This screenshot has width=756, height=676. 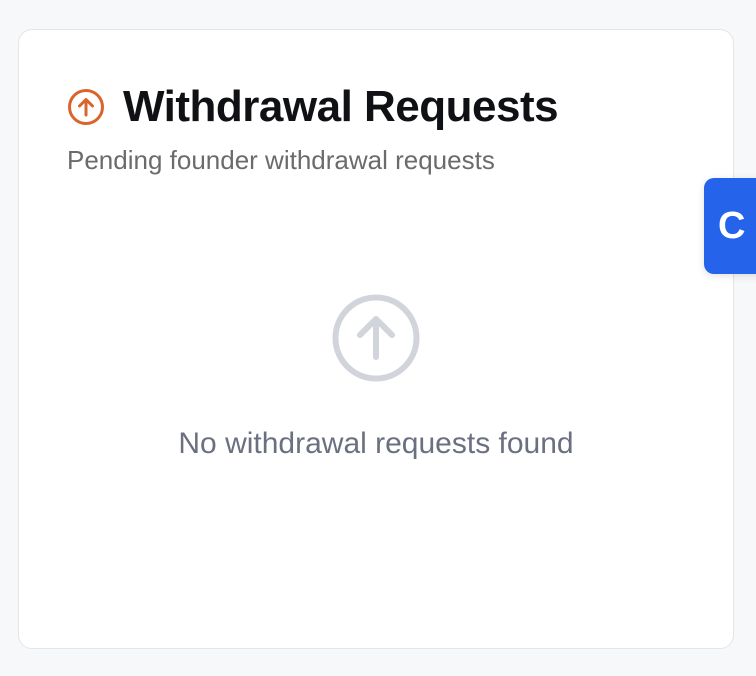 I want to click on title-row: Withdrawal Requests, so click(x=380, y=107).